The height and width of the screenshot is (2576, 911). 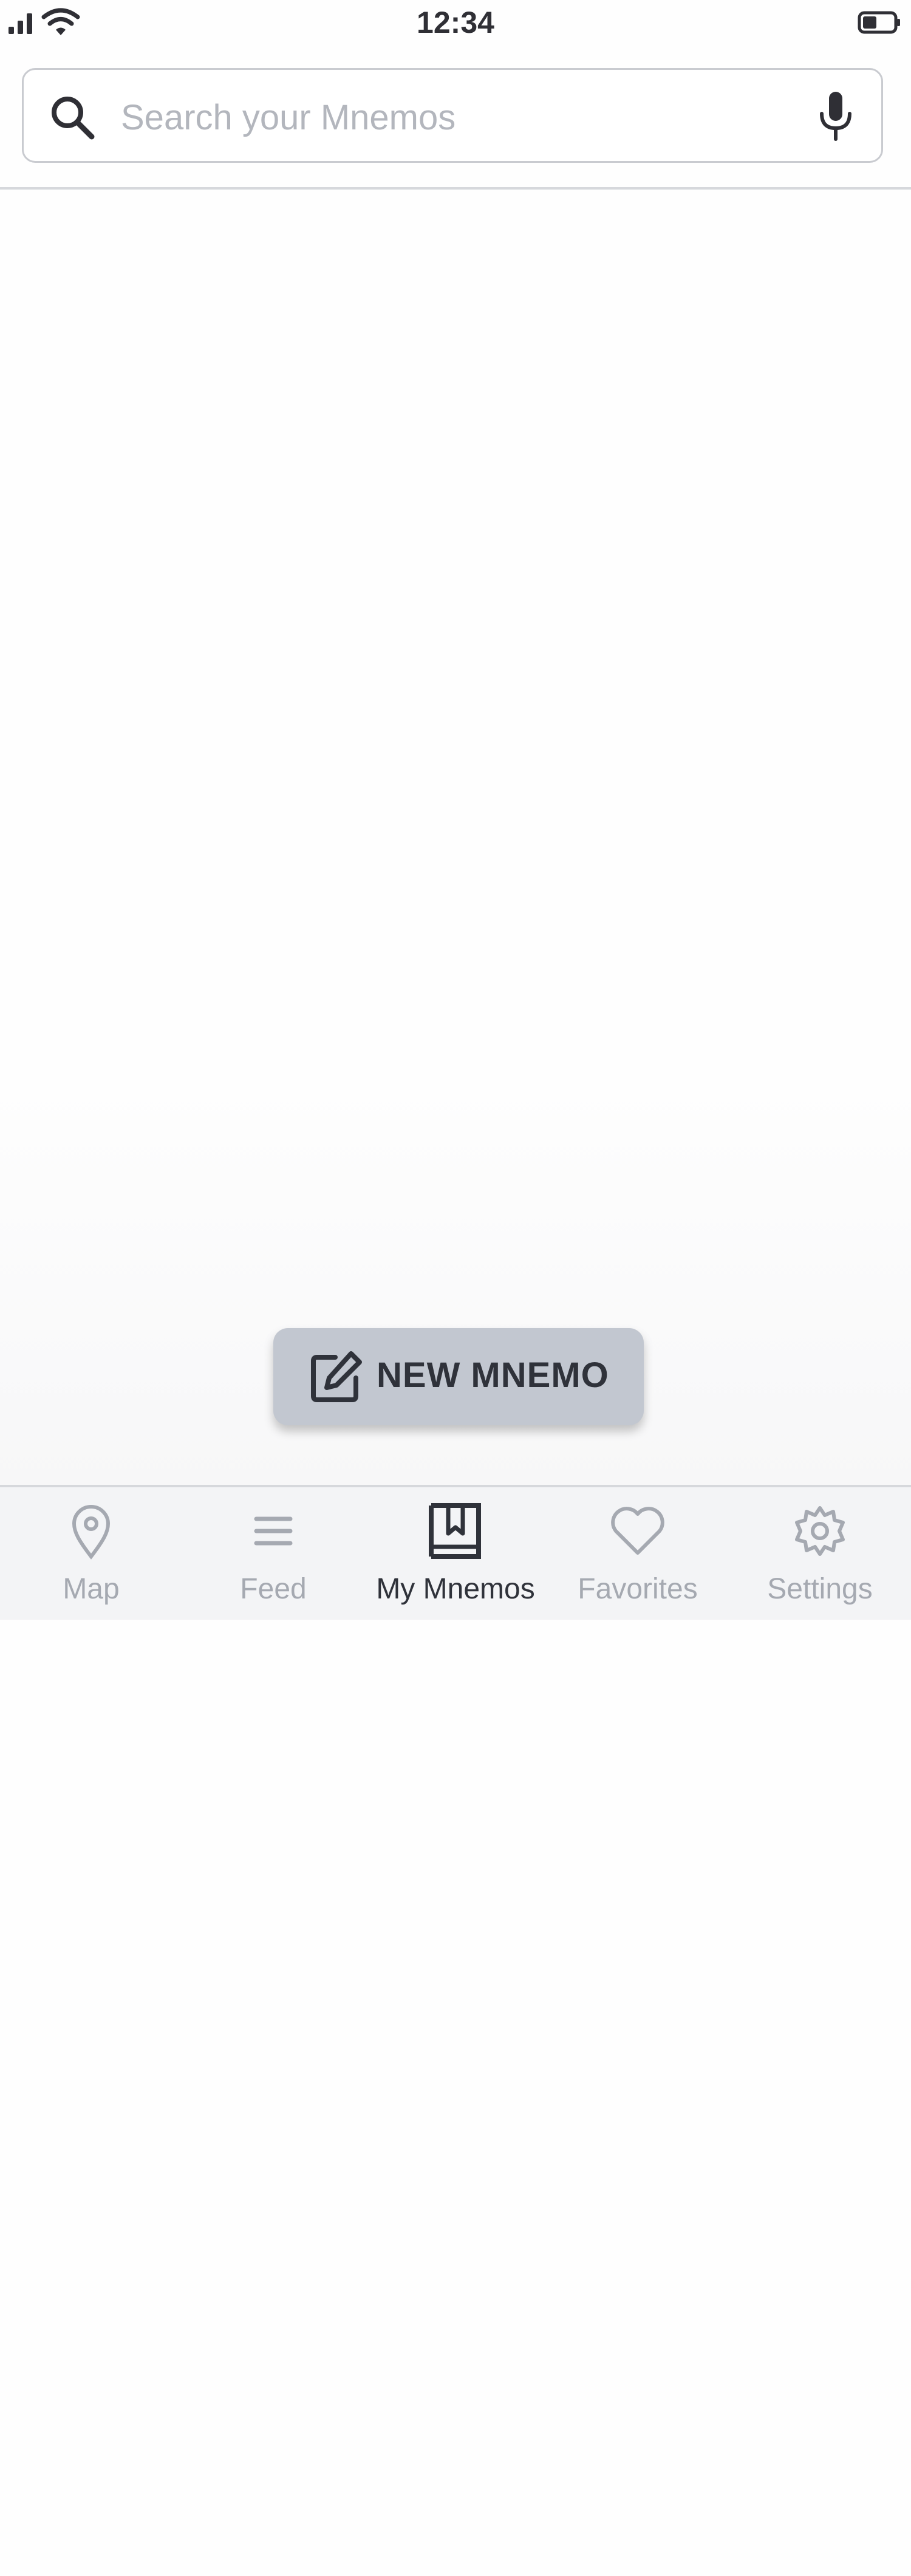 I want to click on tab-label-settings: Settings, so click(x=820, y=1589).